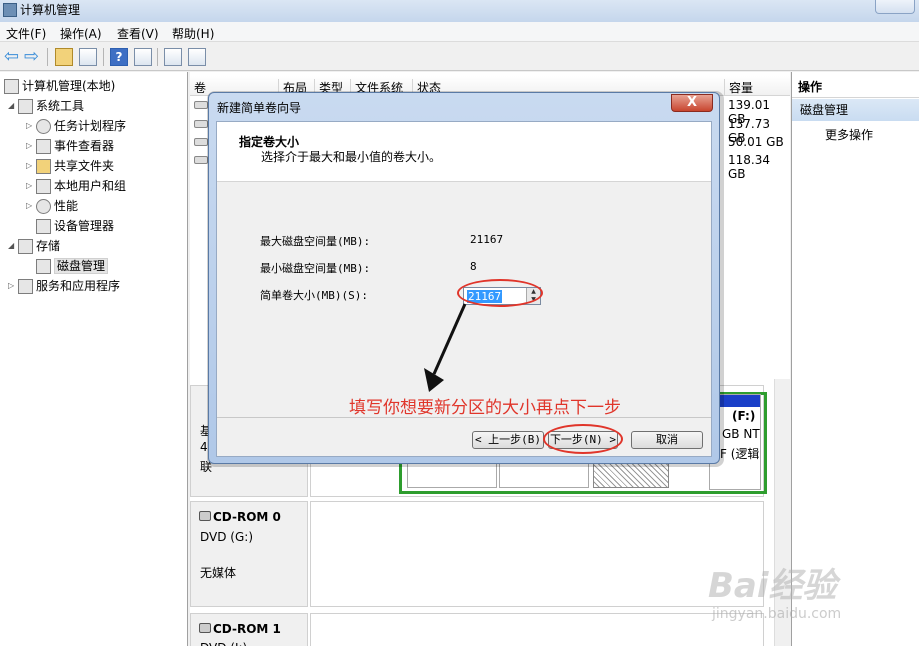 The width and height of the screenshot is (919, 646). Describe the element at coordinates (315, 241) in the screenshot. I see `max-size-label: 最大磁盘空间量(MB):` at that location.